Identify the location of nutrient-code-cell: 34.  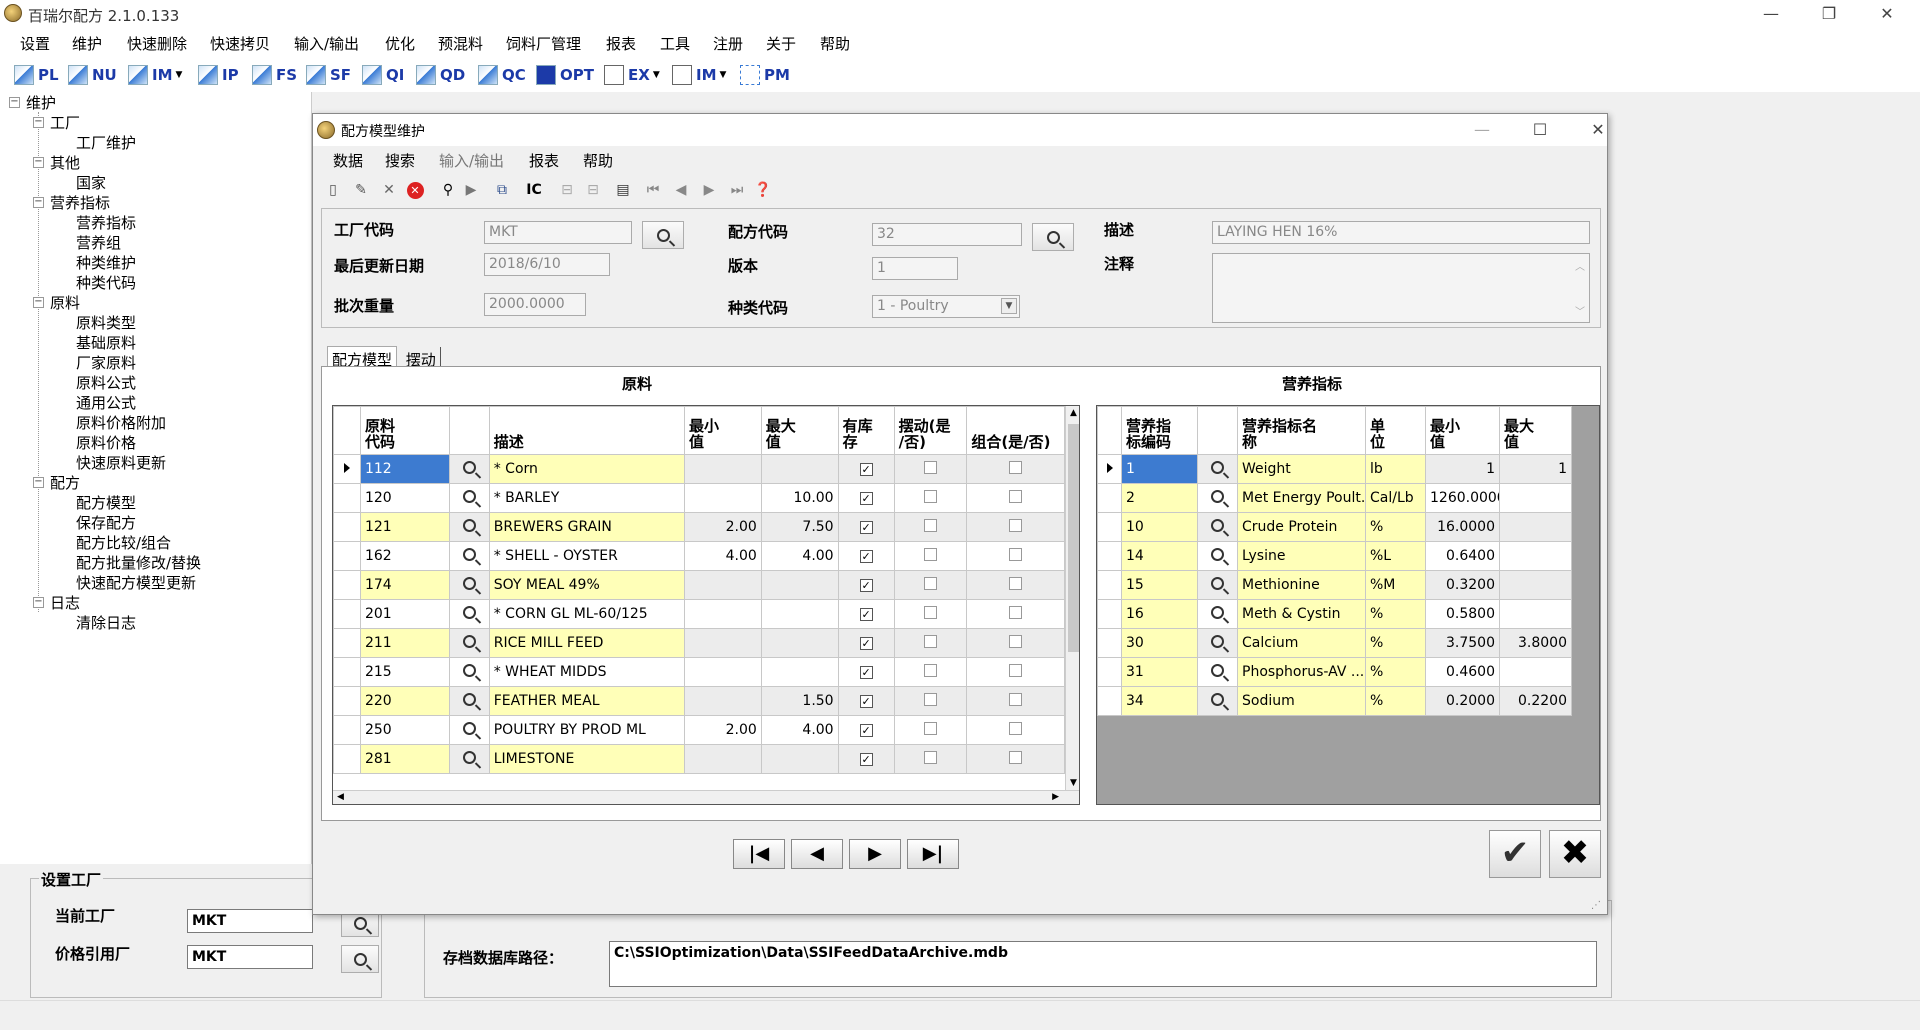
(1159, 701).